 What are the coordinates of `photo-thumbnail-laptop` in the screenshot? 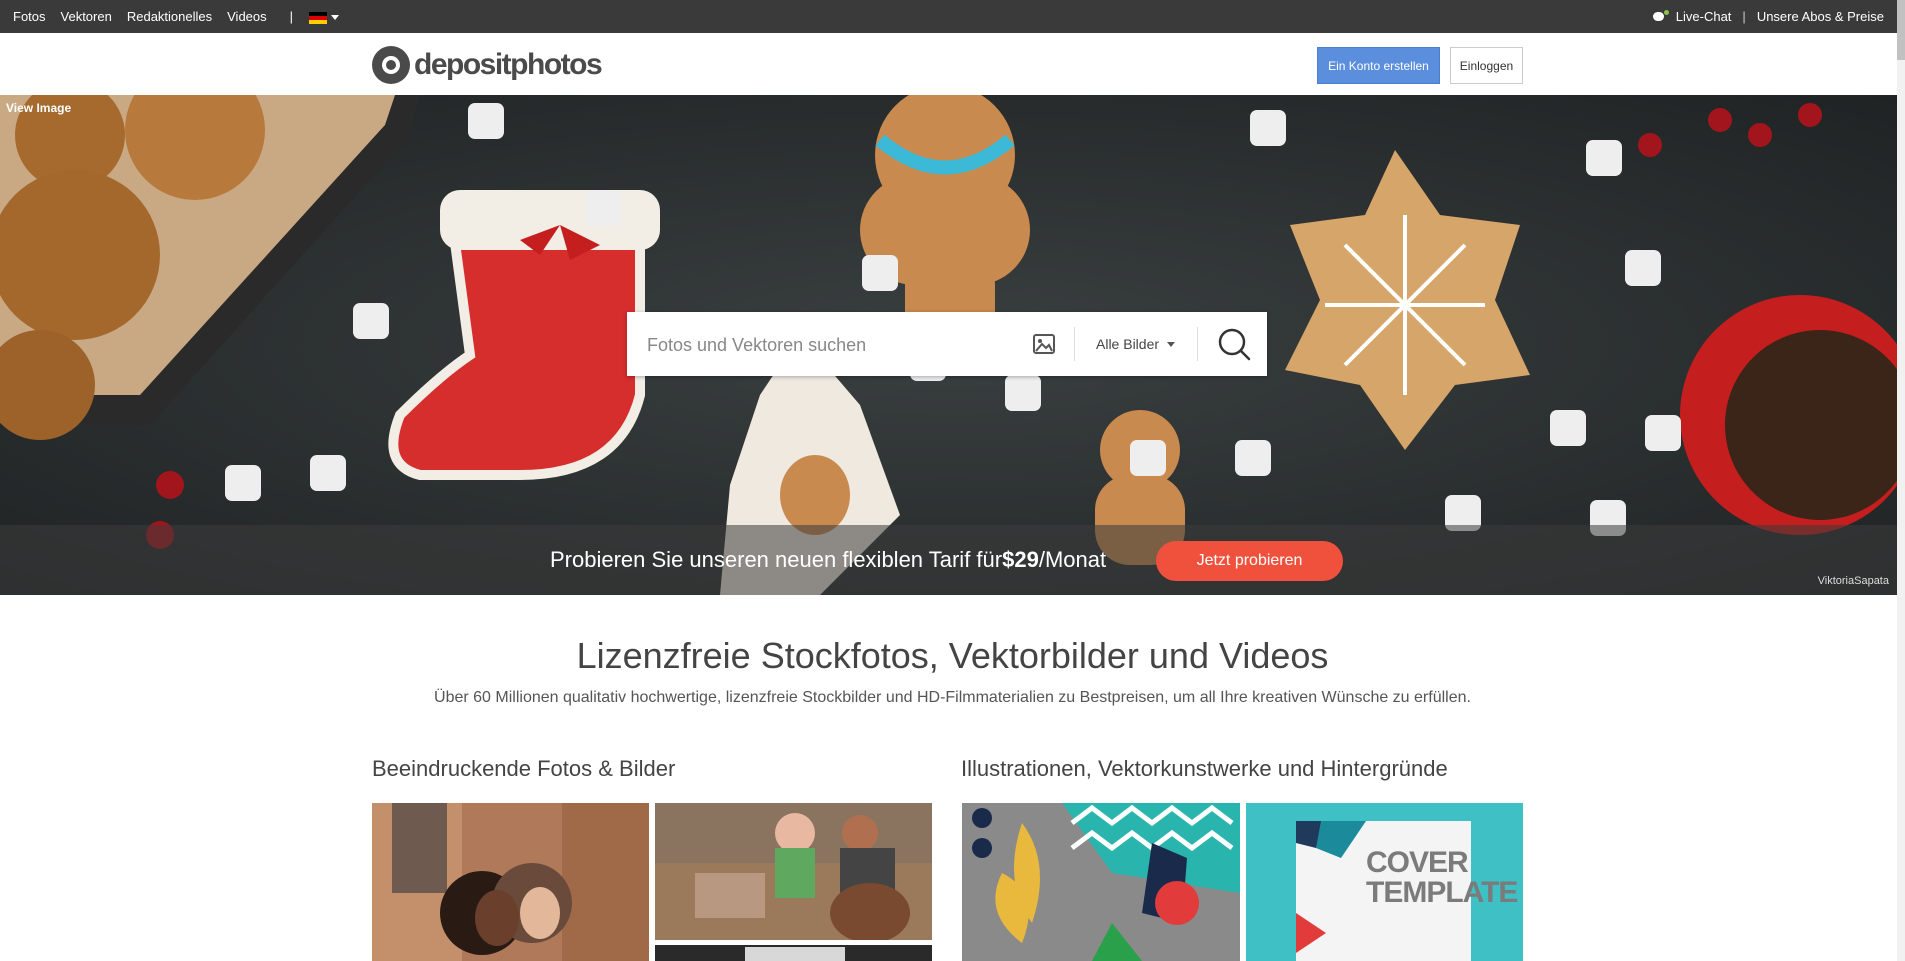 It's located at (793, 953).